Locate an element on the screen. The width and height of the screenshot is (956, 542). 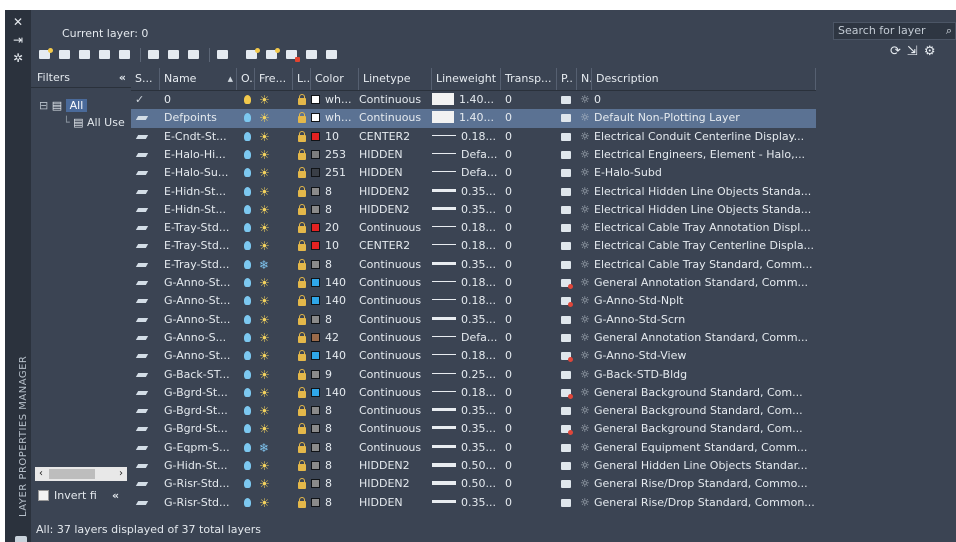
layer-description: G-Anno-Std-Scrn is located at coordinates (704, 320).